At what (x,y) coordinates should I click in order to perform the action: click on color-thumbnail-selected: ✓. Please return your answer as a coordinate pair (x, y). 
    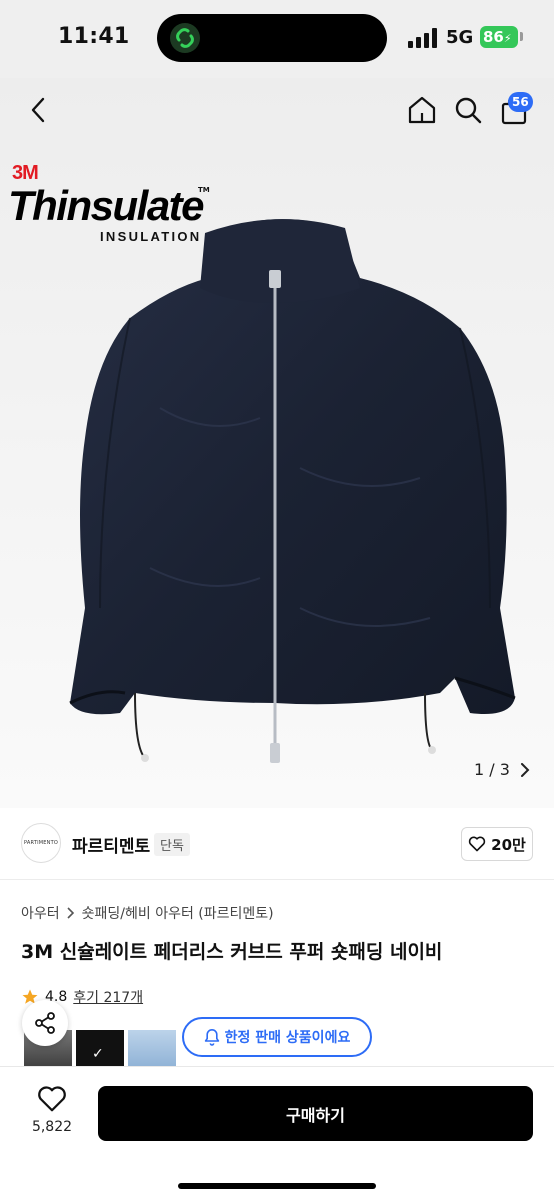
    Looking at the image, I should click on (100, 1049).